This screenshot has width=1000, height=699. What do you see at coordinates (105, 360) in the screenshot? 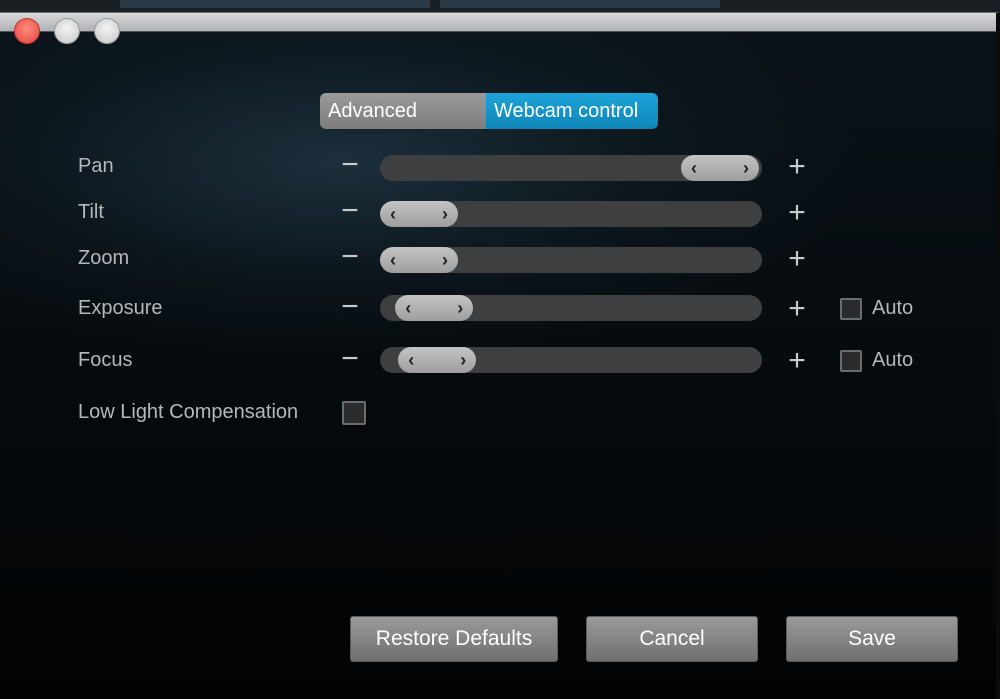
I see `focus-label: Focus` at bounding box center [105, 360].